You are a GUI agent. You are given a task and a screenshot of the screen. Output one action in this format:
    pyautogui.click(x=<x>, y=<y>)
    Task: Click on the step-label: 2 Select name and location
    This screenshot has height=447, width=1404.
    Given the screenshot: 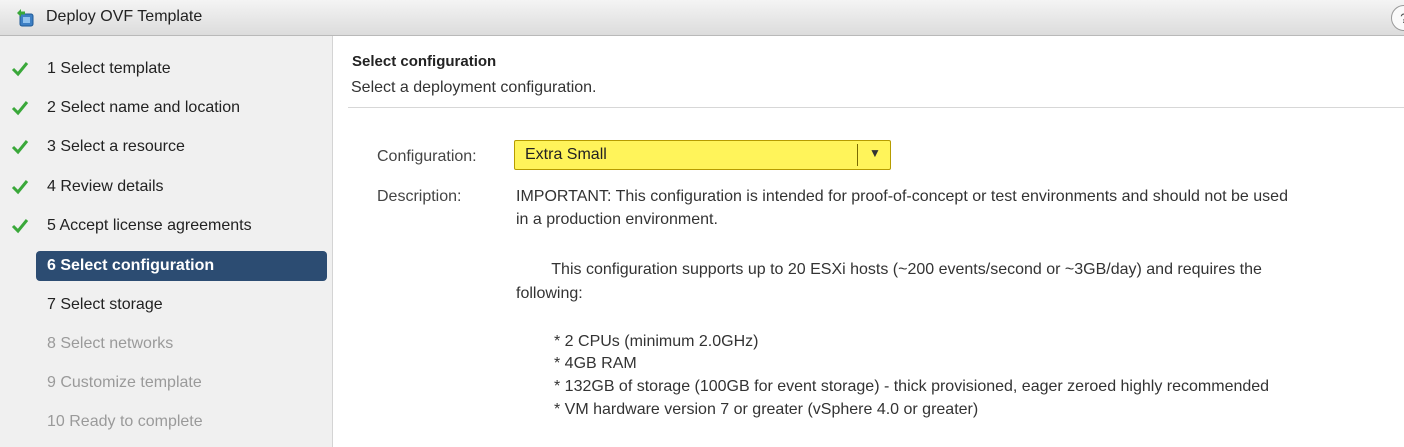 What is the action you would take?
    pyautogui.click(x=144, y=107)
    